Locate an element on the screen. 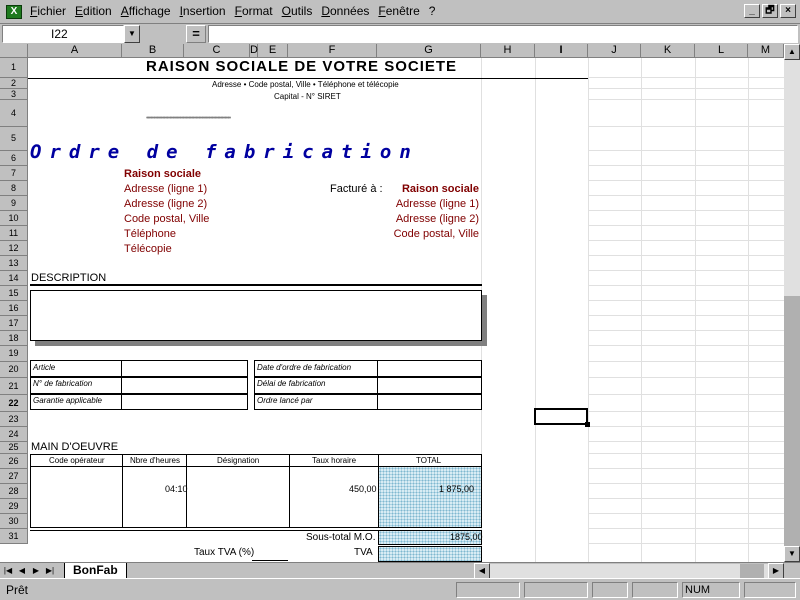 The image size is (800, 600). formula-input is located at coordinates (503, 34).